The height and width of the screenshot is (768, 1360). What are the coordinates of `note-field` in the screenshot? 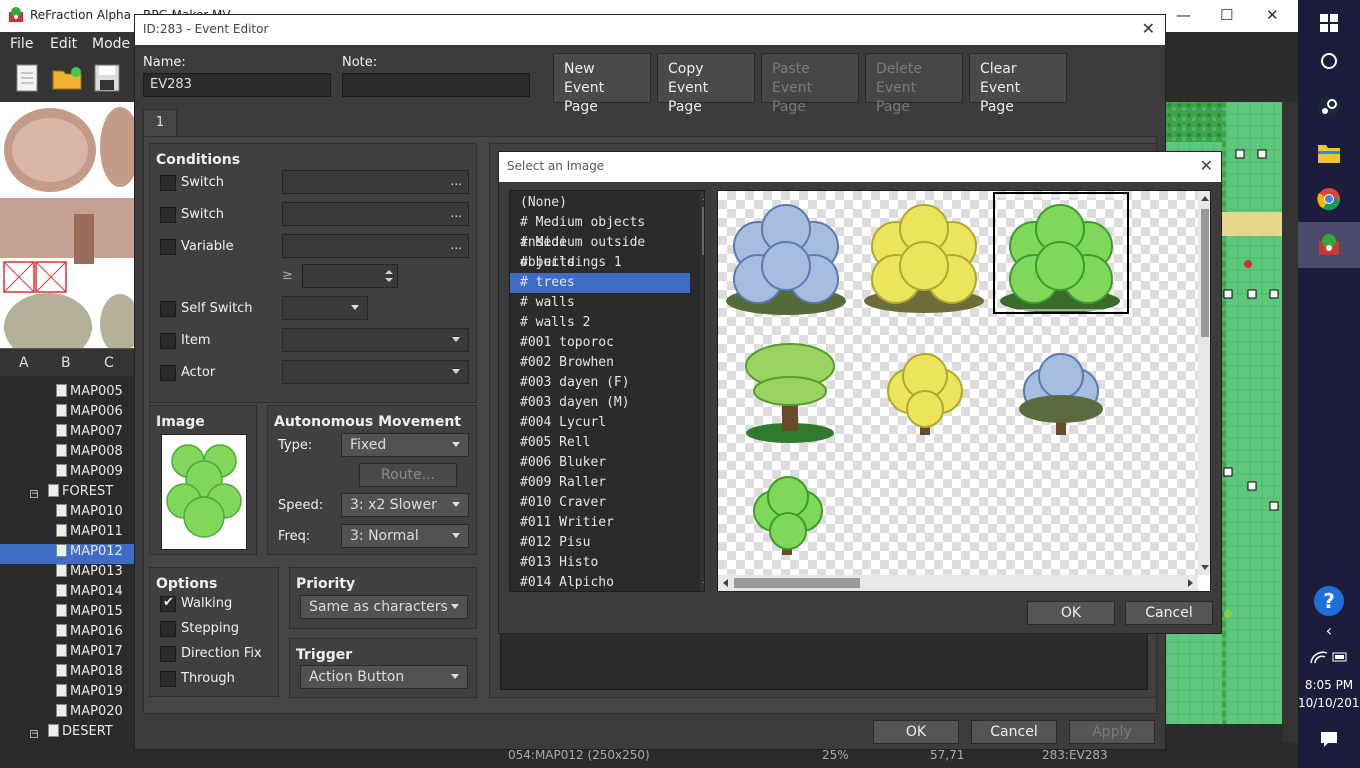 It's located at (436, 85).